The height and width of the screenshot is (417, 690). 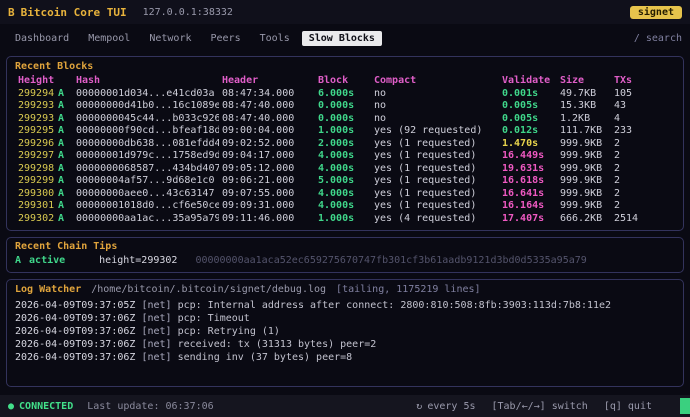 I want to click on tab-mempool: Mempool, so click(x=109, y=38).